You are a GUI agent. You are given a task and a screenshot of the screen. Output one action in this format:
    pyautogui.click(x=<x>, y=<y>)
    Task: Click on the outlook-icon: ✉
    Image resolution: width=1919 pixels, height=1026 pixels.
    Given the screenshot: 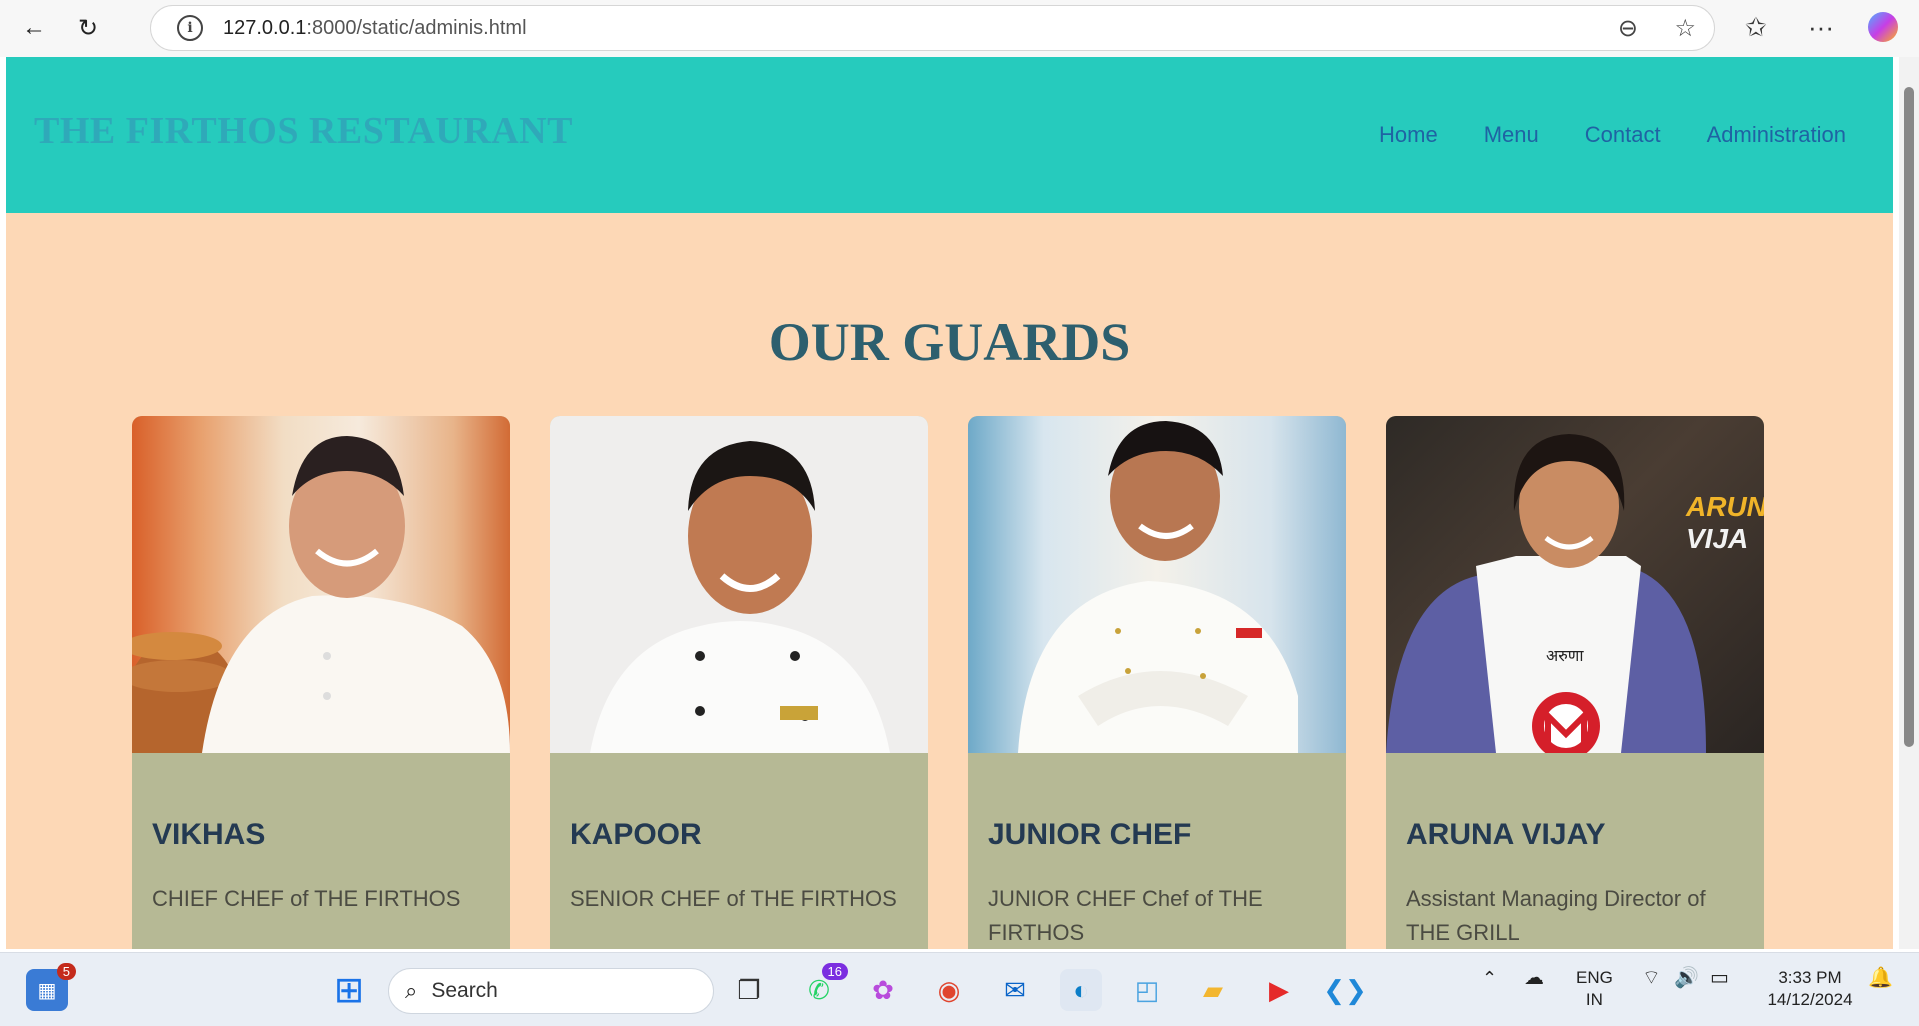 What is the action you would take?
    pyautogui.click(x=1015, y=990)
    